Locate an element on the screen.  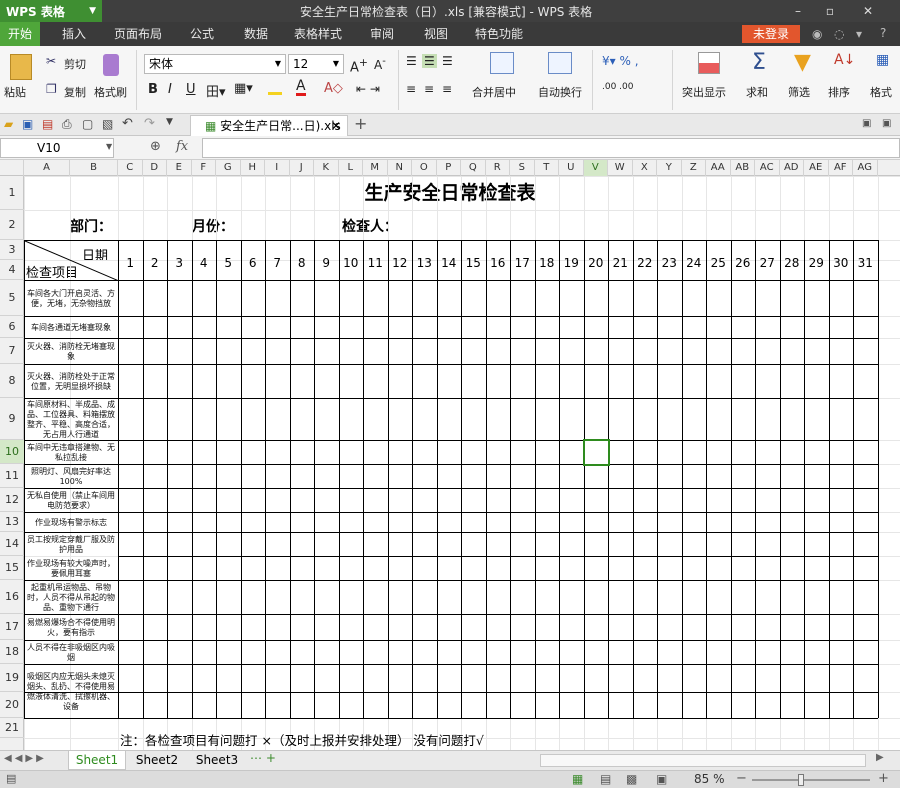
active-cell-selection is located at coordinates (596, 452).